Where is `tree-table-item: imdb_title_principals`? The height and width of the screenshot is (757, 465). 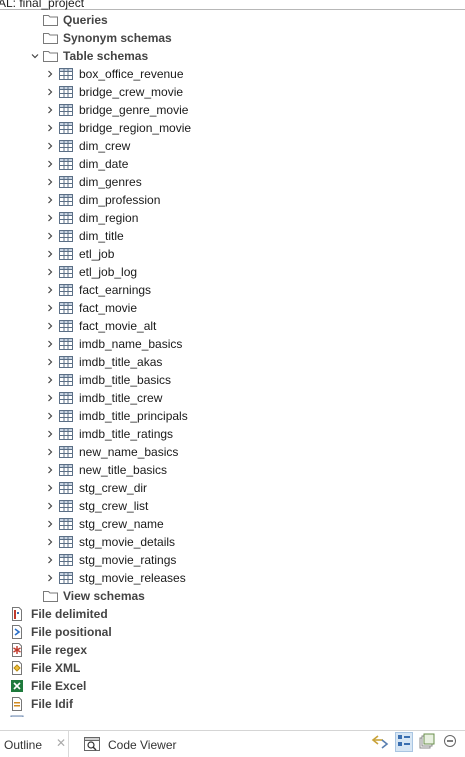 tree-table-item: imdb_title_principals is located at coordinates (232, 416).